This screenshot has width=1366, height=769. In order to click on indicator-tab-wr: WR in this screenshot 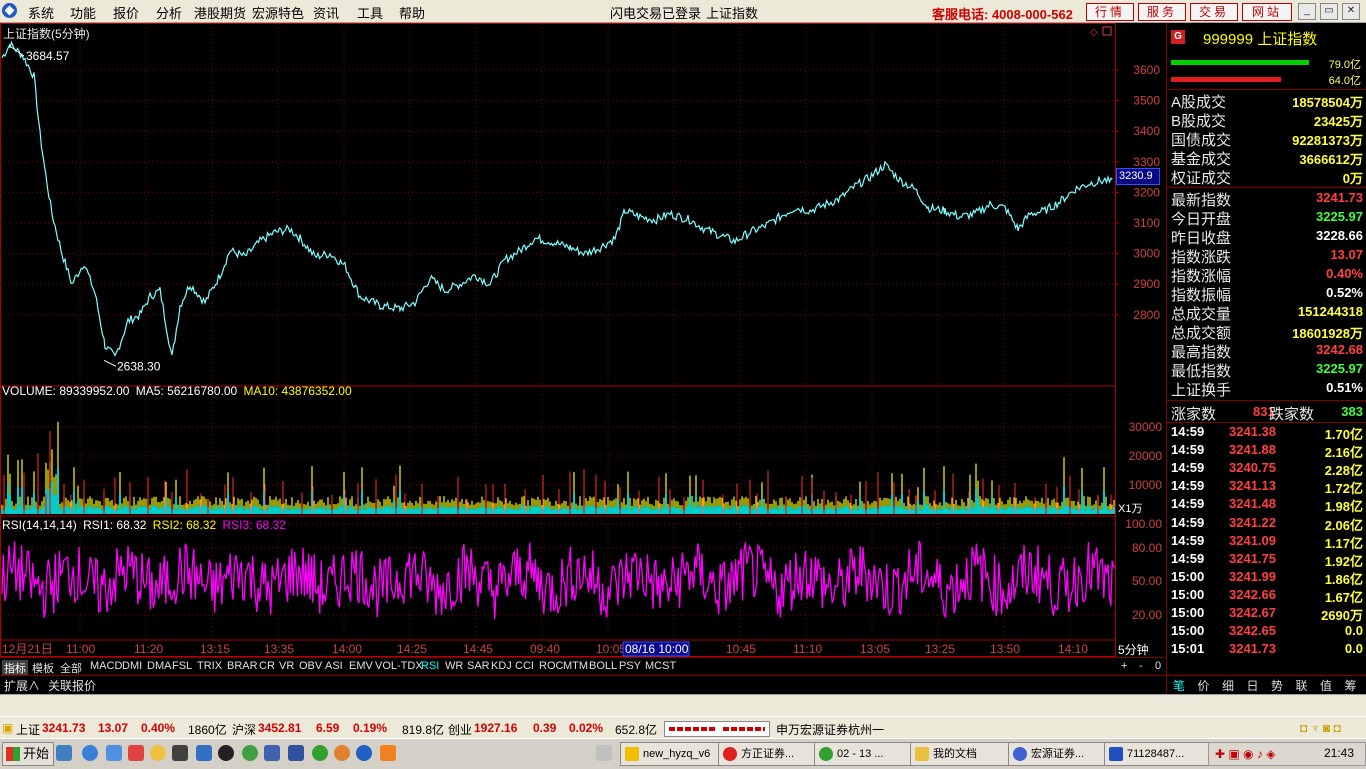, I will do `click(454, 666)`.